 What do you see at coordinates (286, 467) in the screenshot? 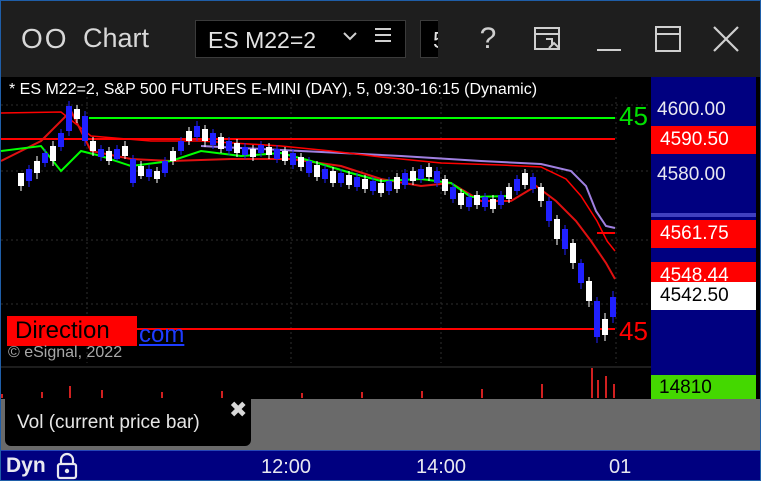
I see `time-label: 12:00` at bounding box center [286, 467].